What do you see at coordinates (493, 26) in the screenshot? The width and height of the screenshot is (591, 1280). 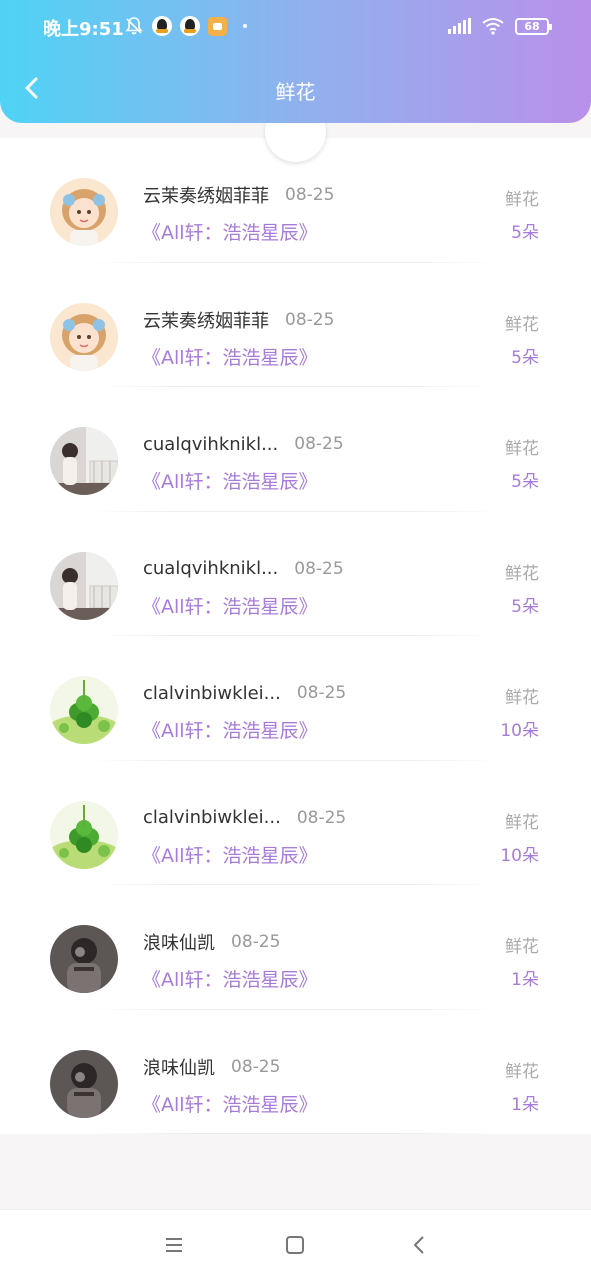 I see `wifi-icon` at bounding box center [493, 26].